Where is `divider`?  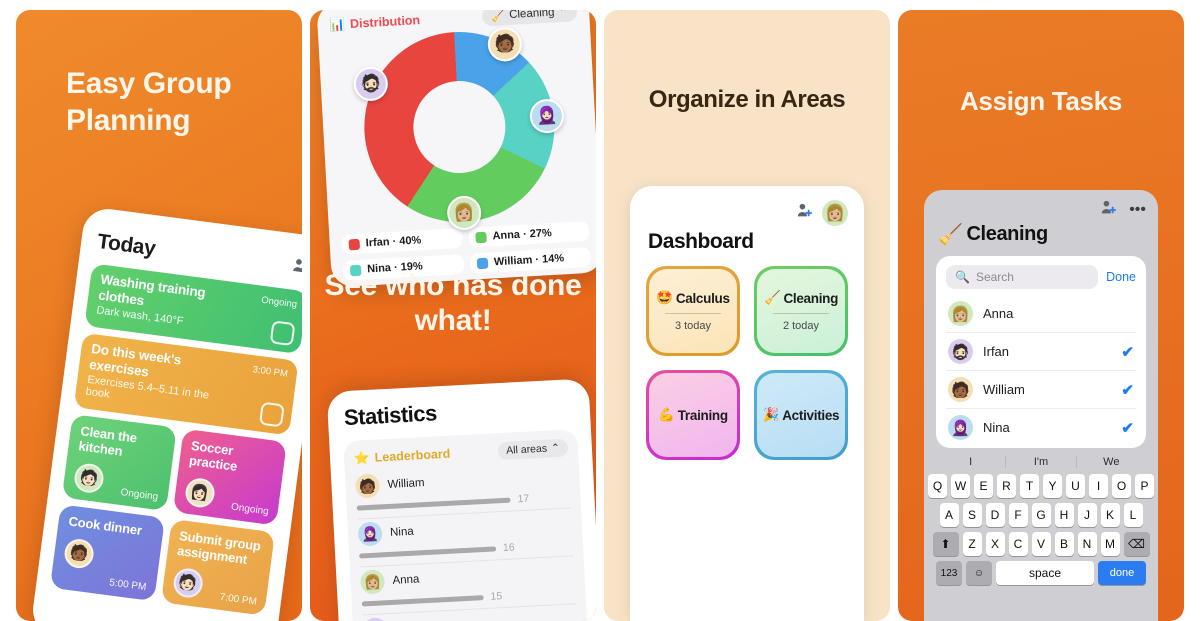 divider is located at coordinates (801, 313).